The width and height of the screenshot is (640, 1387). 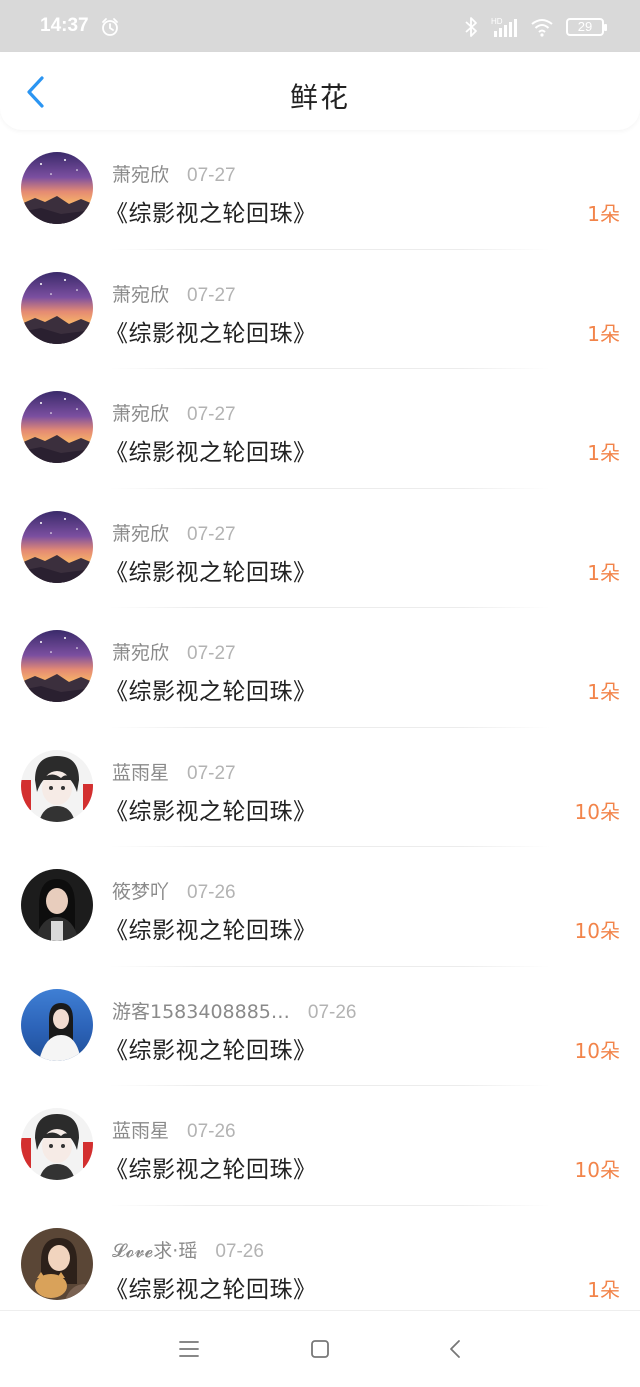 I want to click on menu-icon, so click(x=189, y=1349).